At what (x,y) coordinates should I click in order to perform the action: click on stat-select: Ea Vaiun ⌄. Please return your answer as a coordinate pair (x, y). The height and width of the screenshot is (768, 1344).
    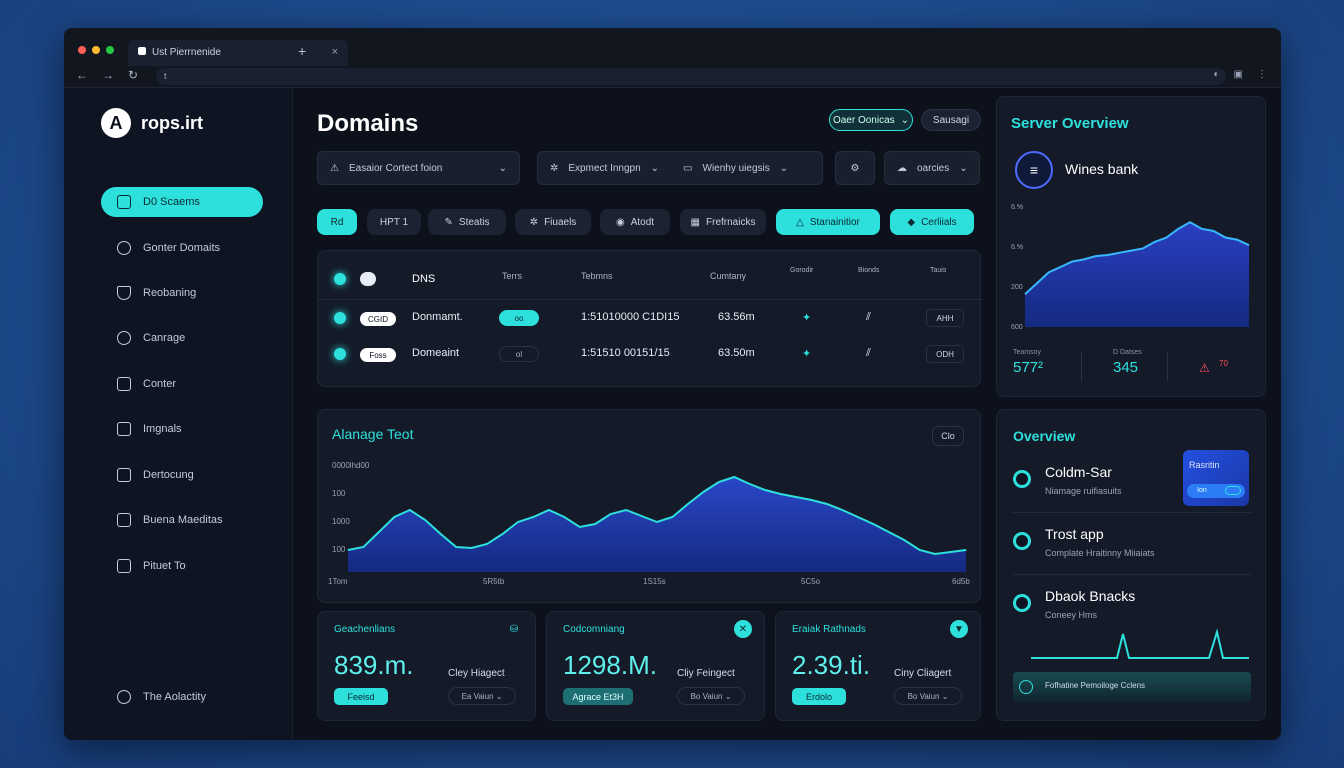
    Looking at the image, I should click on (482, 696).